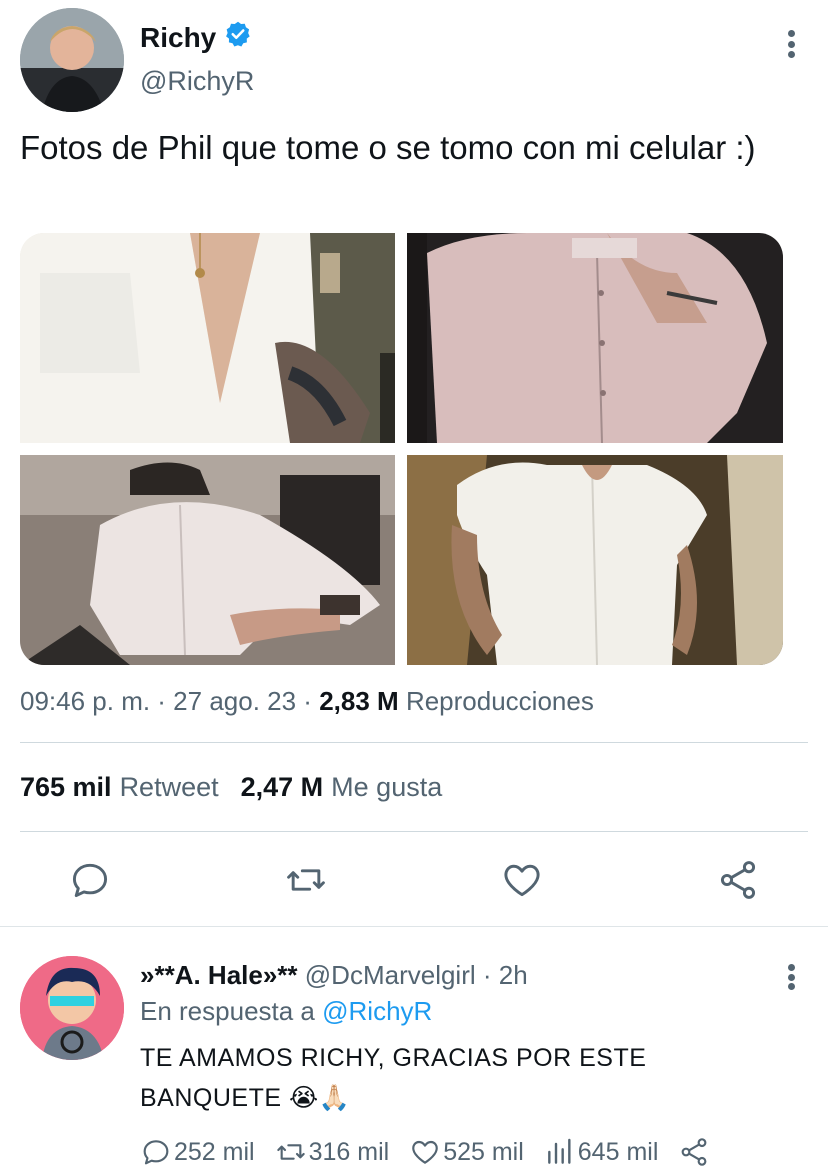 This screenshot has height=1166, width=828. What do you see at coordinates (695, 1151) in the screenshot?
I see `reply-share-icon` at bounding box center [695, 1151].